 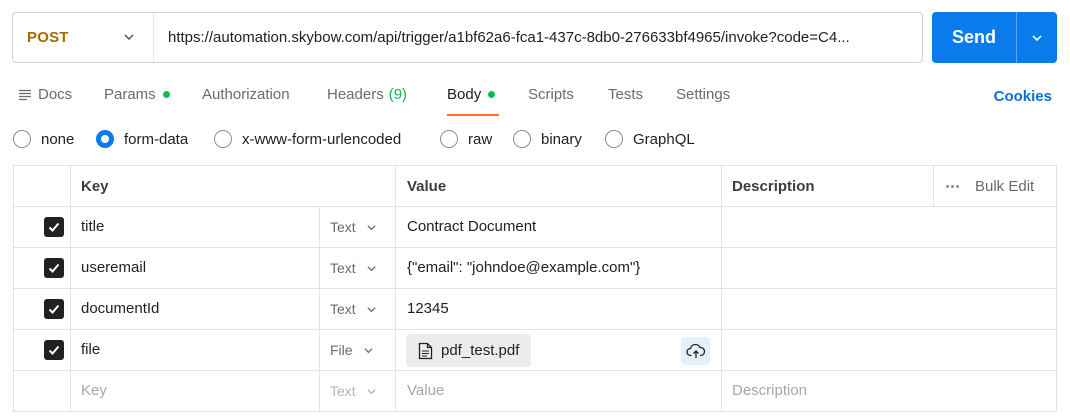 I want to click on row-value: Contract Document, so click(x=471, y=226).